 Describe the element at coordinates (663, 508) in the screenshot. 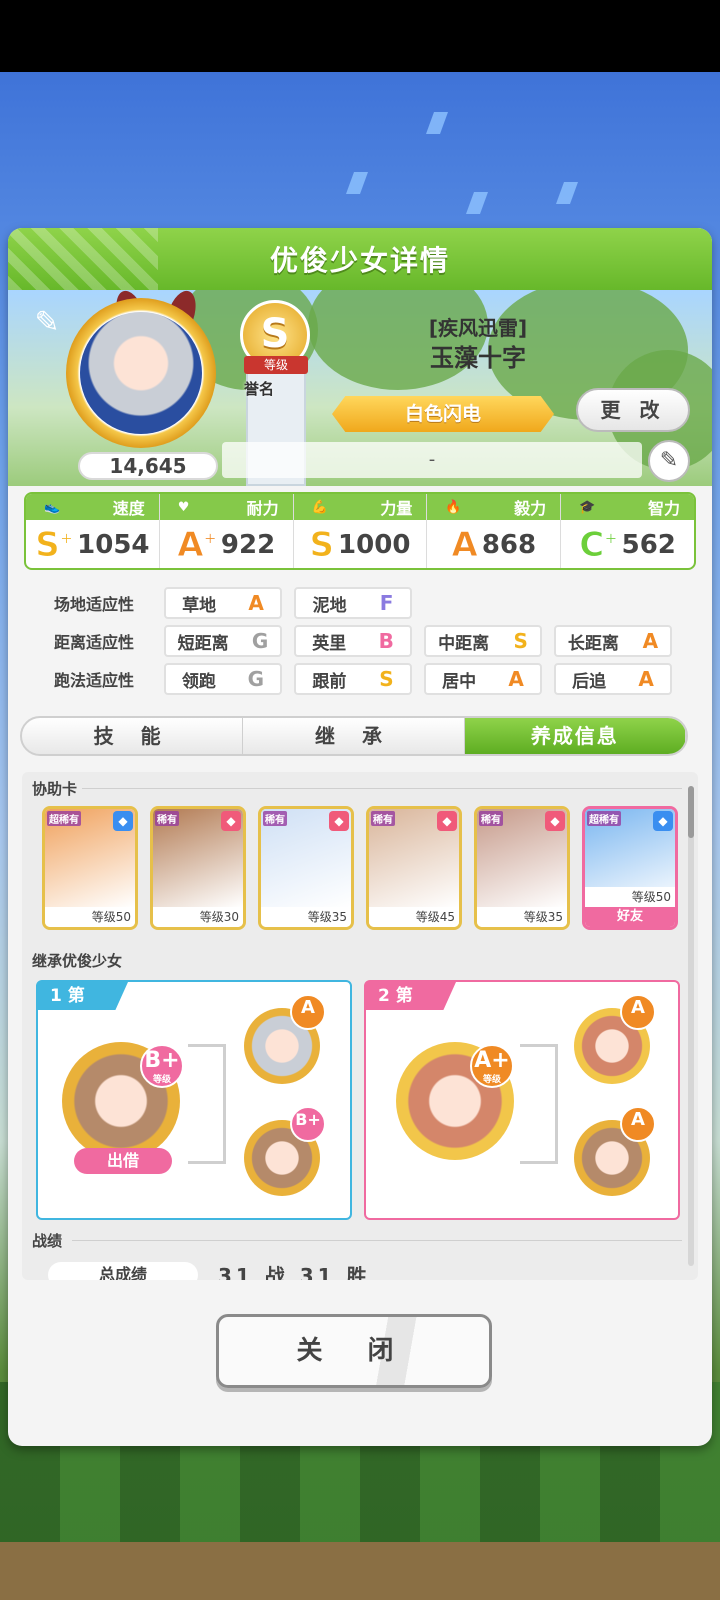

I see `stat-label: 智力` at that location.